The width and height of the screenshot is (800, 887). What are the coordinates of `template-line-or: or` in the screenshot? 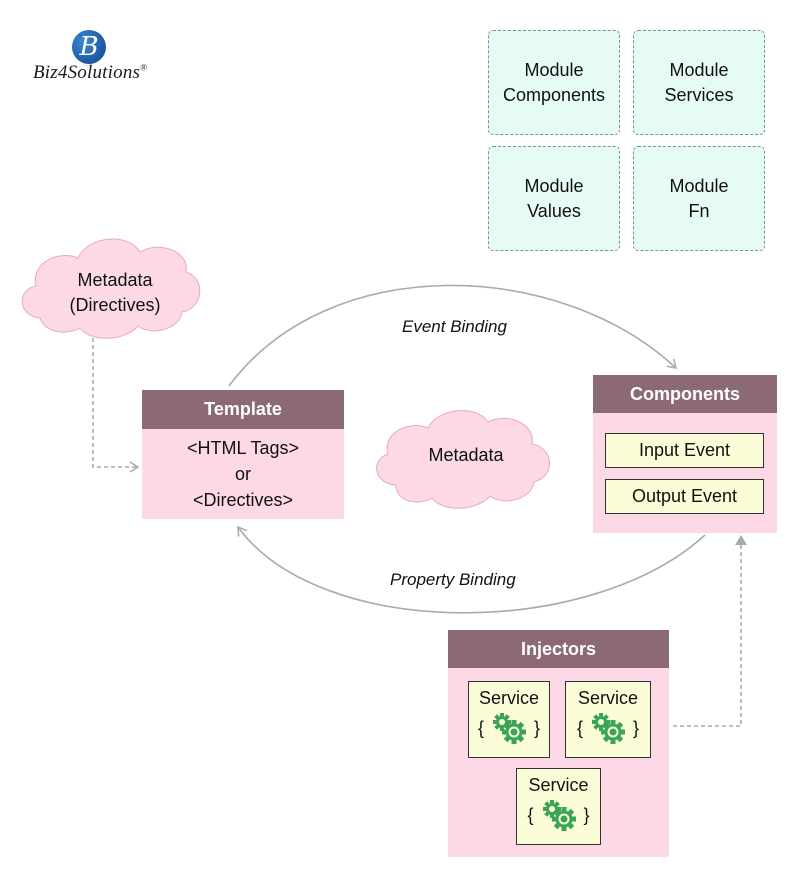 It's located at (242, 474).